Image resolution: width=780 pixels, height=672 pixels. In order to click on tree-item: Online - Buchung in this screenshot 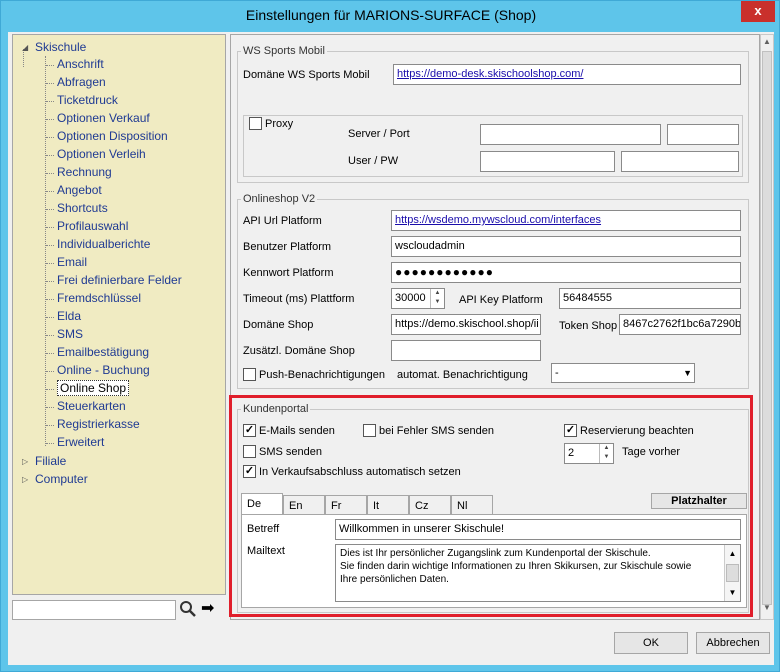, I will do `click(103, 370)`.